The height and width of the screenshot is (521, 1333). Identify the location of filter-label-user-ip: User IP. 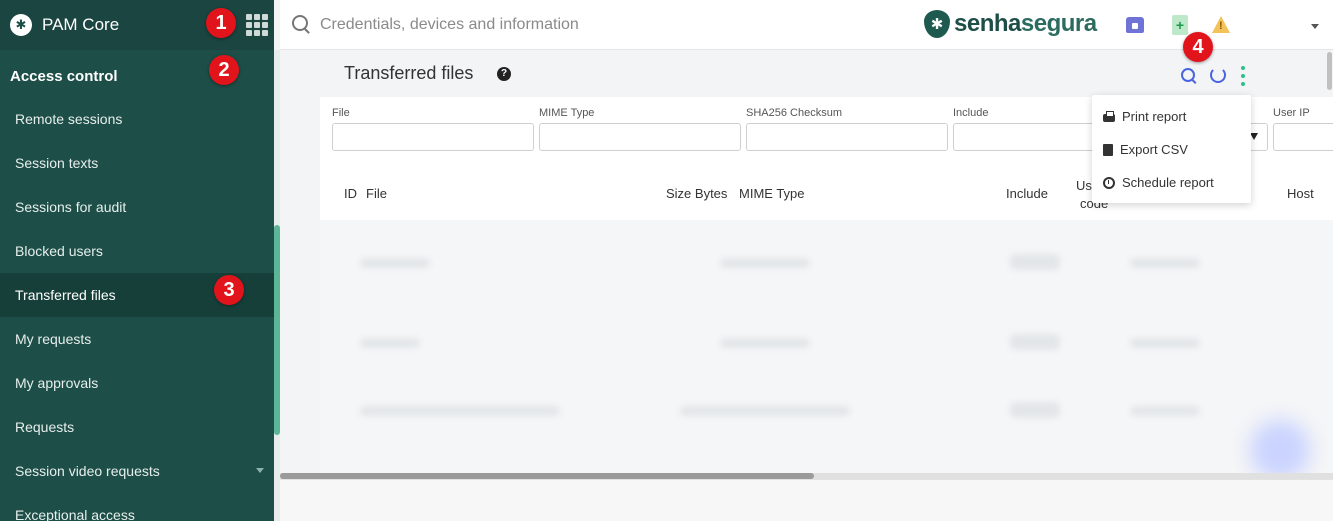
(1291, 113).